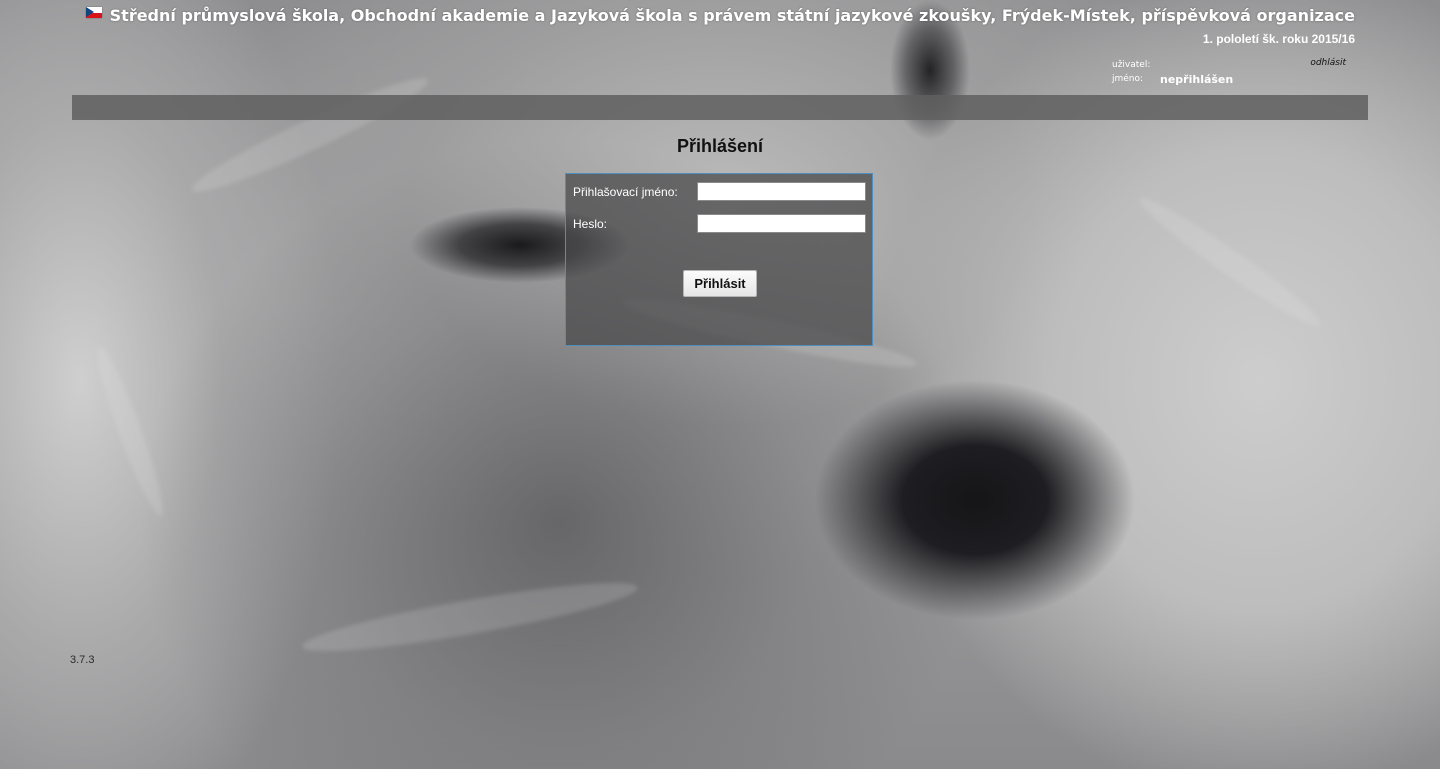 This screenshot has height=769, width=1440. I want to click on password-label: Heslo:, so click(590, 224).